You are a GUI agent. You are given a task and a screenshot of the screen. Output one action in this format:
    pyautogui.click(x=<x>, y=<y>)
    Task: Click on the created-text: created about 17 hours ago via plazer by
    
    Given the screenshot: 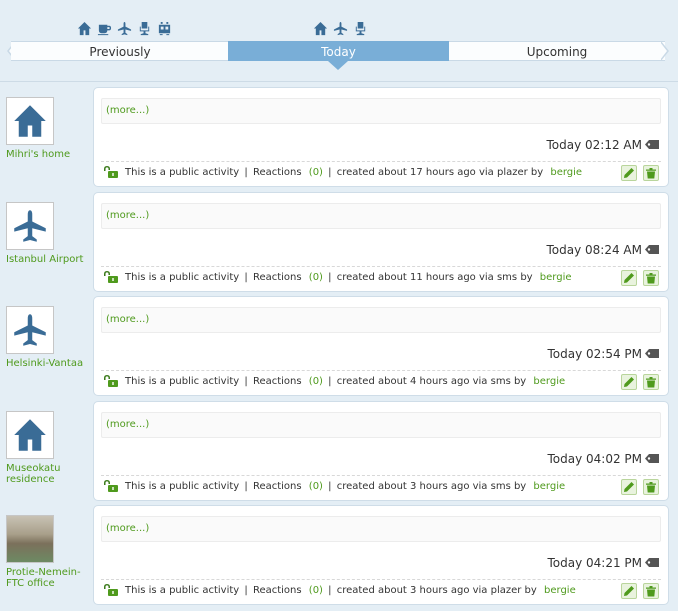 What is the action you would take?
    pyautogui.click(x=440, y=172)
    